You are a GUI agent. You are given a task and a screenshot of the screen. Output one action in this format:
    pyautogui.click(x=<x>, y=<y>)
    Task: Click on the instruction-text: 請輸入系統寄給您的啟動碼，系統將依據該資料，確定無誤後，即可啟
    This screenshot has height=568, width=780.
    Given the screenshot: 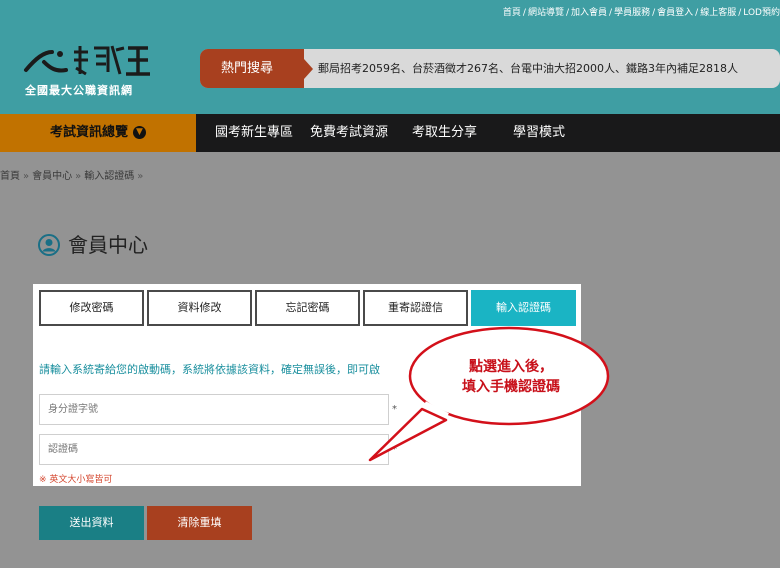 What is the action you would take?
    pyautogui.click(x=209, y=369)
    